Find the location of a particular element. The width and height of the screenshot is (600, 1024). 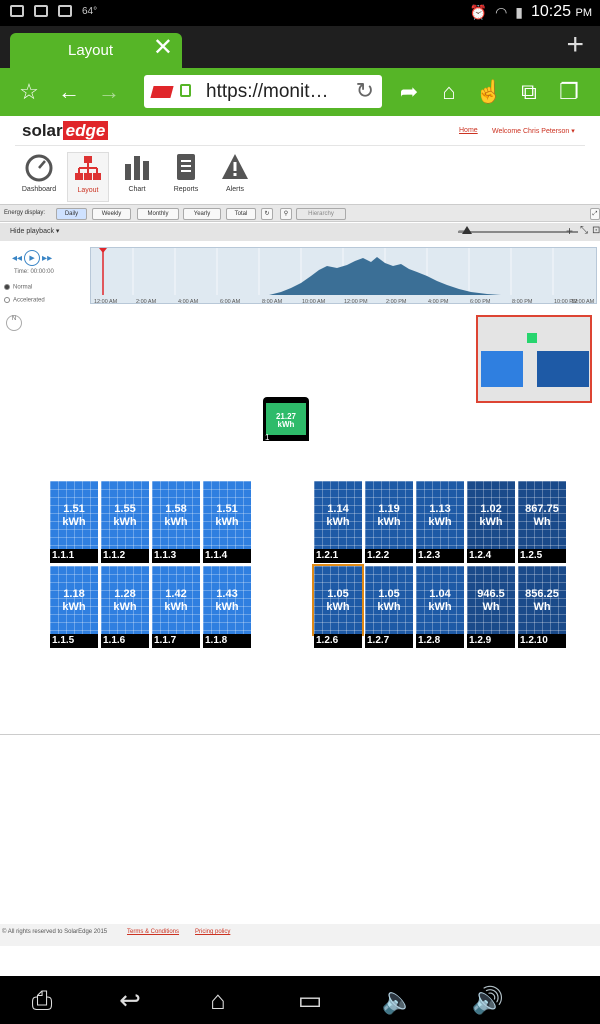

play-icon: ▶ is located at coordinates (32, 258).